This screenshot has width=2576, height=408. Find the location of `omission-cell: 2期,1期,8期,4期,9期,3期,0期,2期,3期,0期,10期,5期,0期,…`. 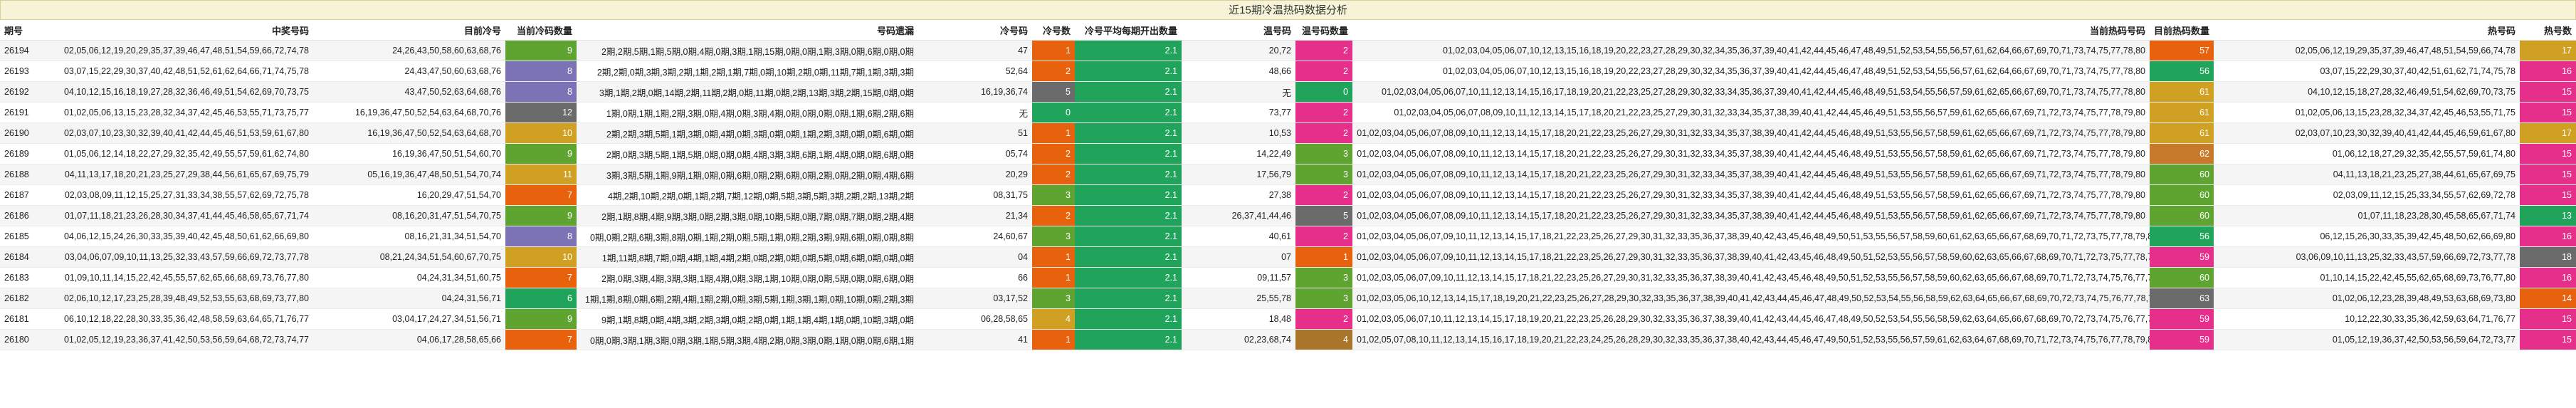

omission-cell: 2期,1期,8期,4期,9期,3期,0期,2期,3期,0期,10期,5期,0期,… is located at coordinates (747, 215).